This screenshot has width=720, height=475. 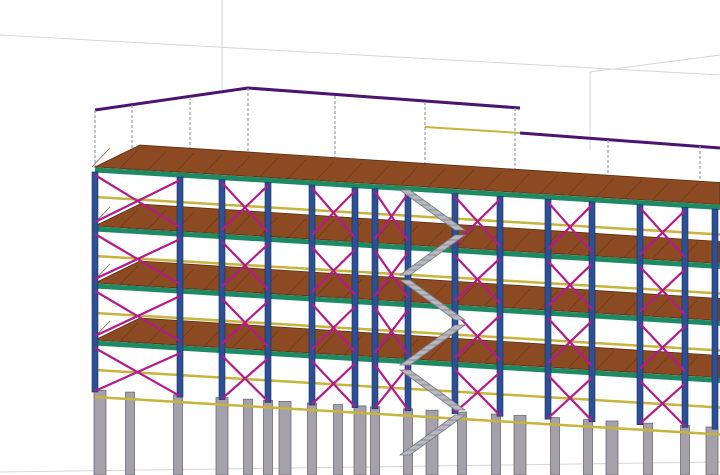 What do you see at coordinates (654, 63) in the screenshot?
I see `grid-line` at bounding box center [654, 63].